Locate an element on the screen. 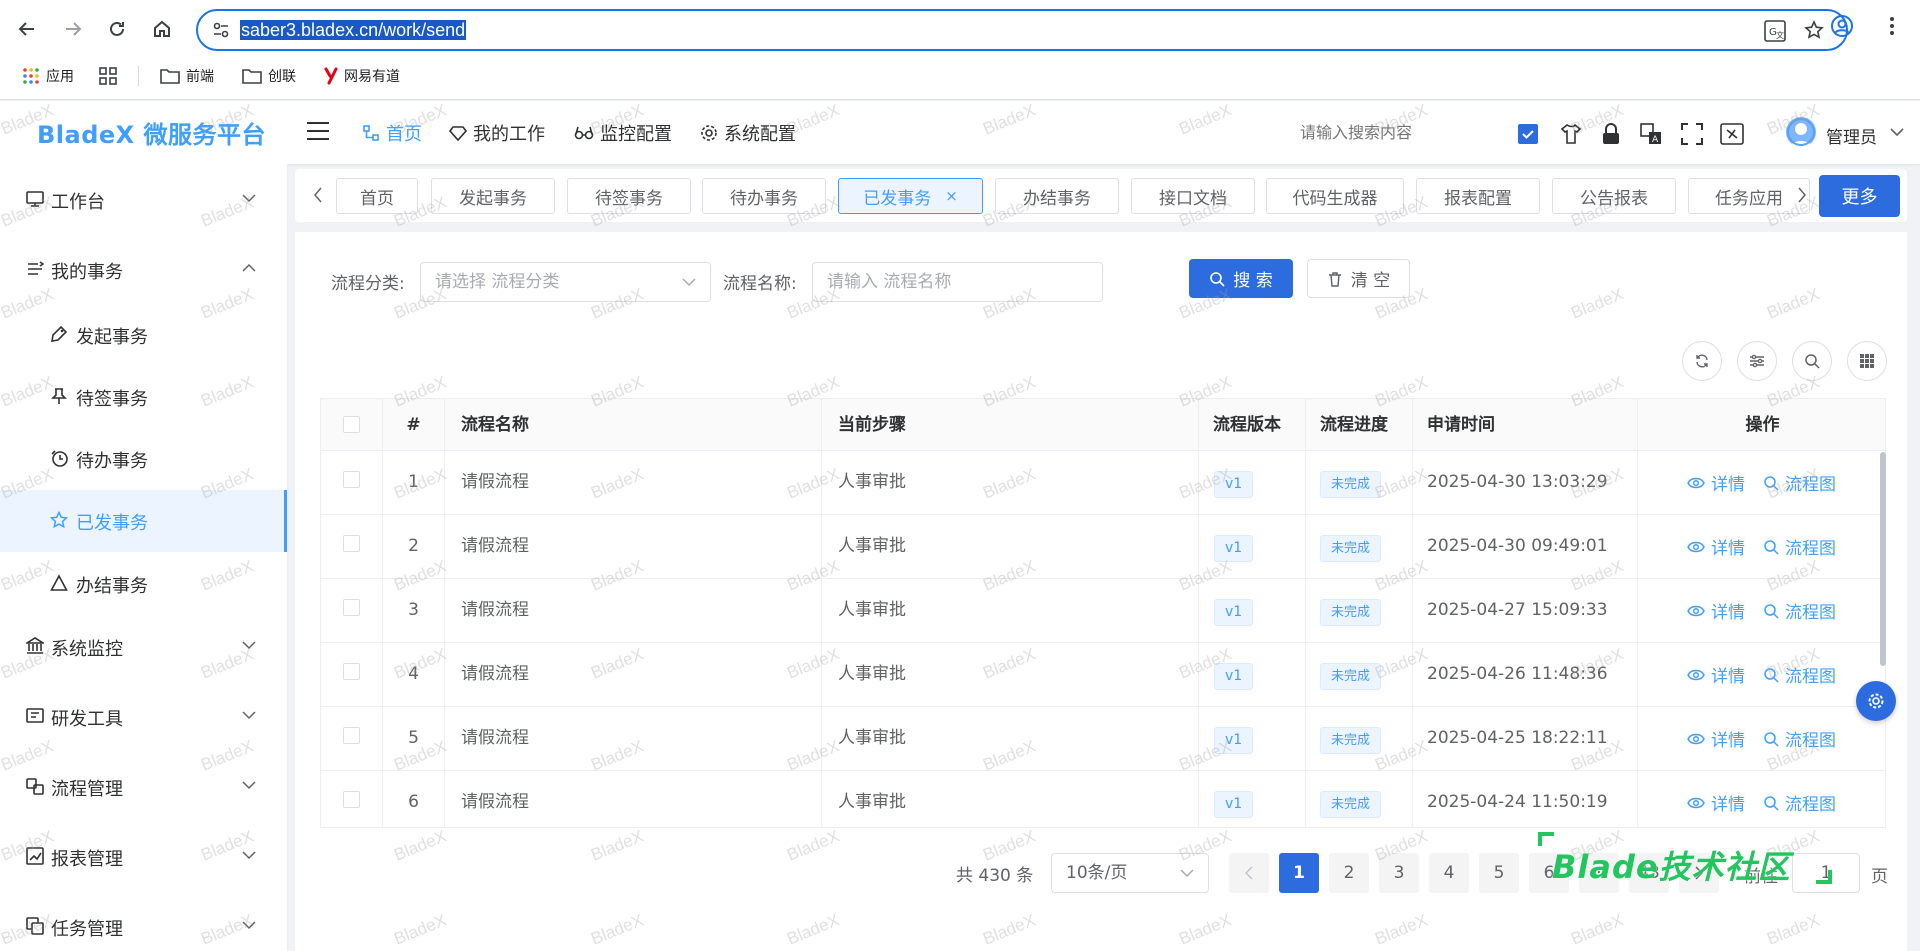  sidebar-subitem-to-sign: 待签事务 is located at coordinates (143, 397).